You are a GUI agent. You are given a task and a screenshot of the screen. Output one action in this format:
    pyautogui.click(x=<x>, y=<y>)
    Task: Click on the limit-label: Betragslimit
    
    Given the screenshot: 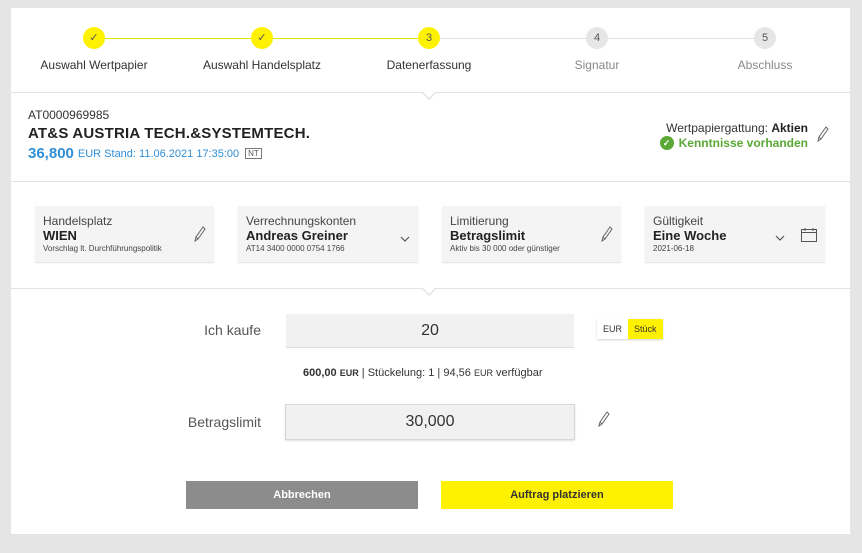 What is the action you would take?
    pyautogui.click(x=224, y=422)
    